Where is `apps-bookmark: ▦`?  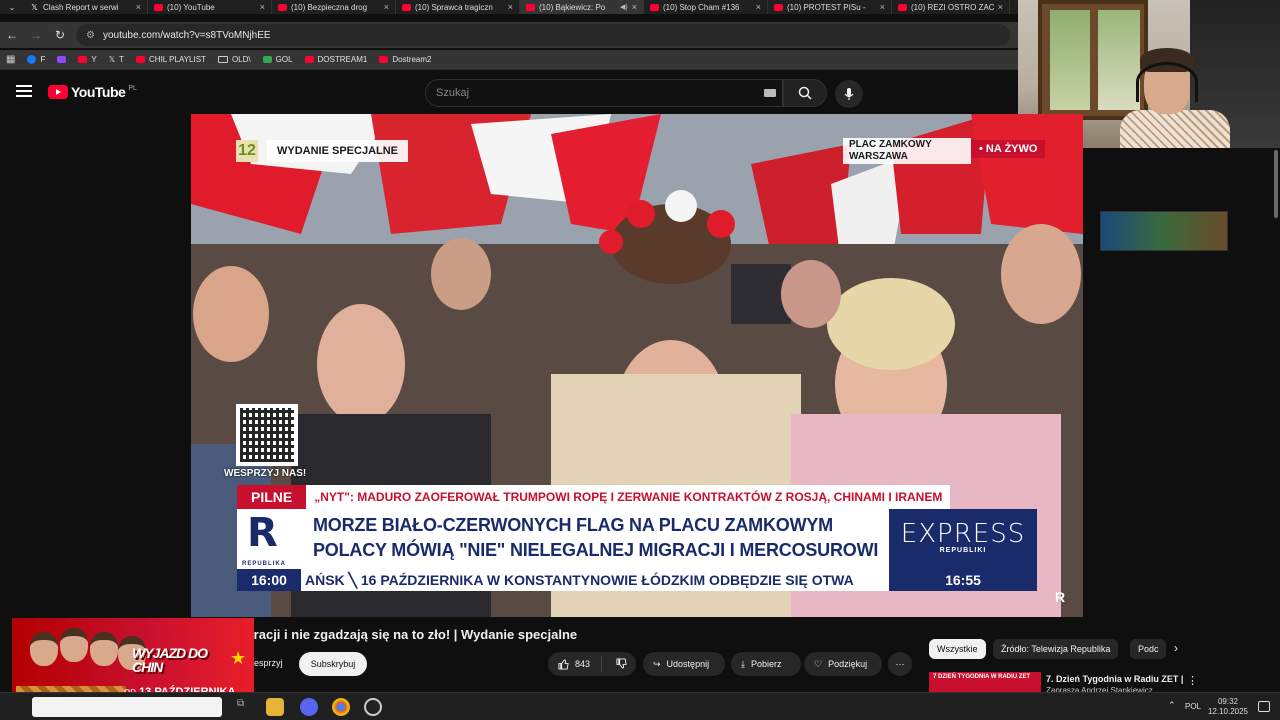 apps-bookmark: ▦ is located at coordinates (10, 59).